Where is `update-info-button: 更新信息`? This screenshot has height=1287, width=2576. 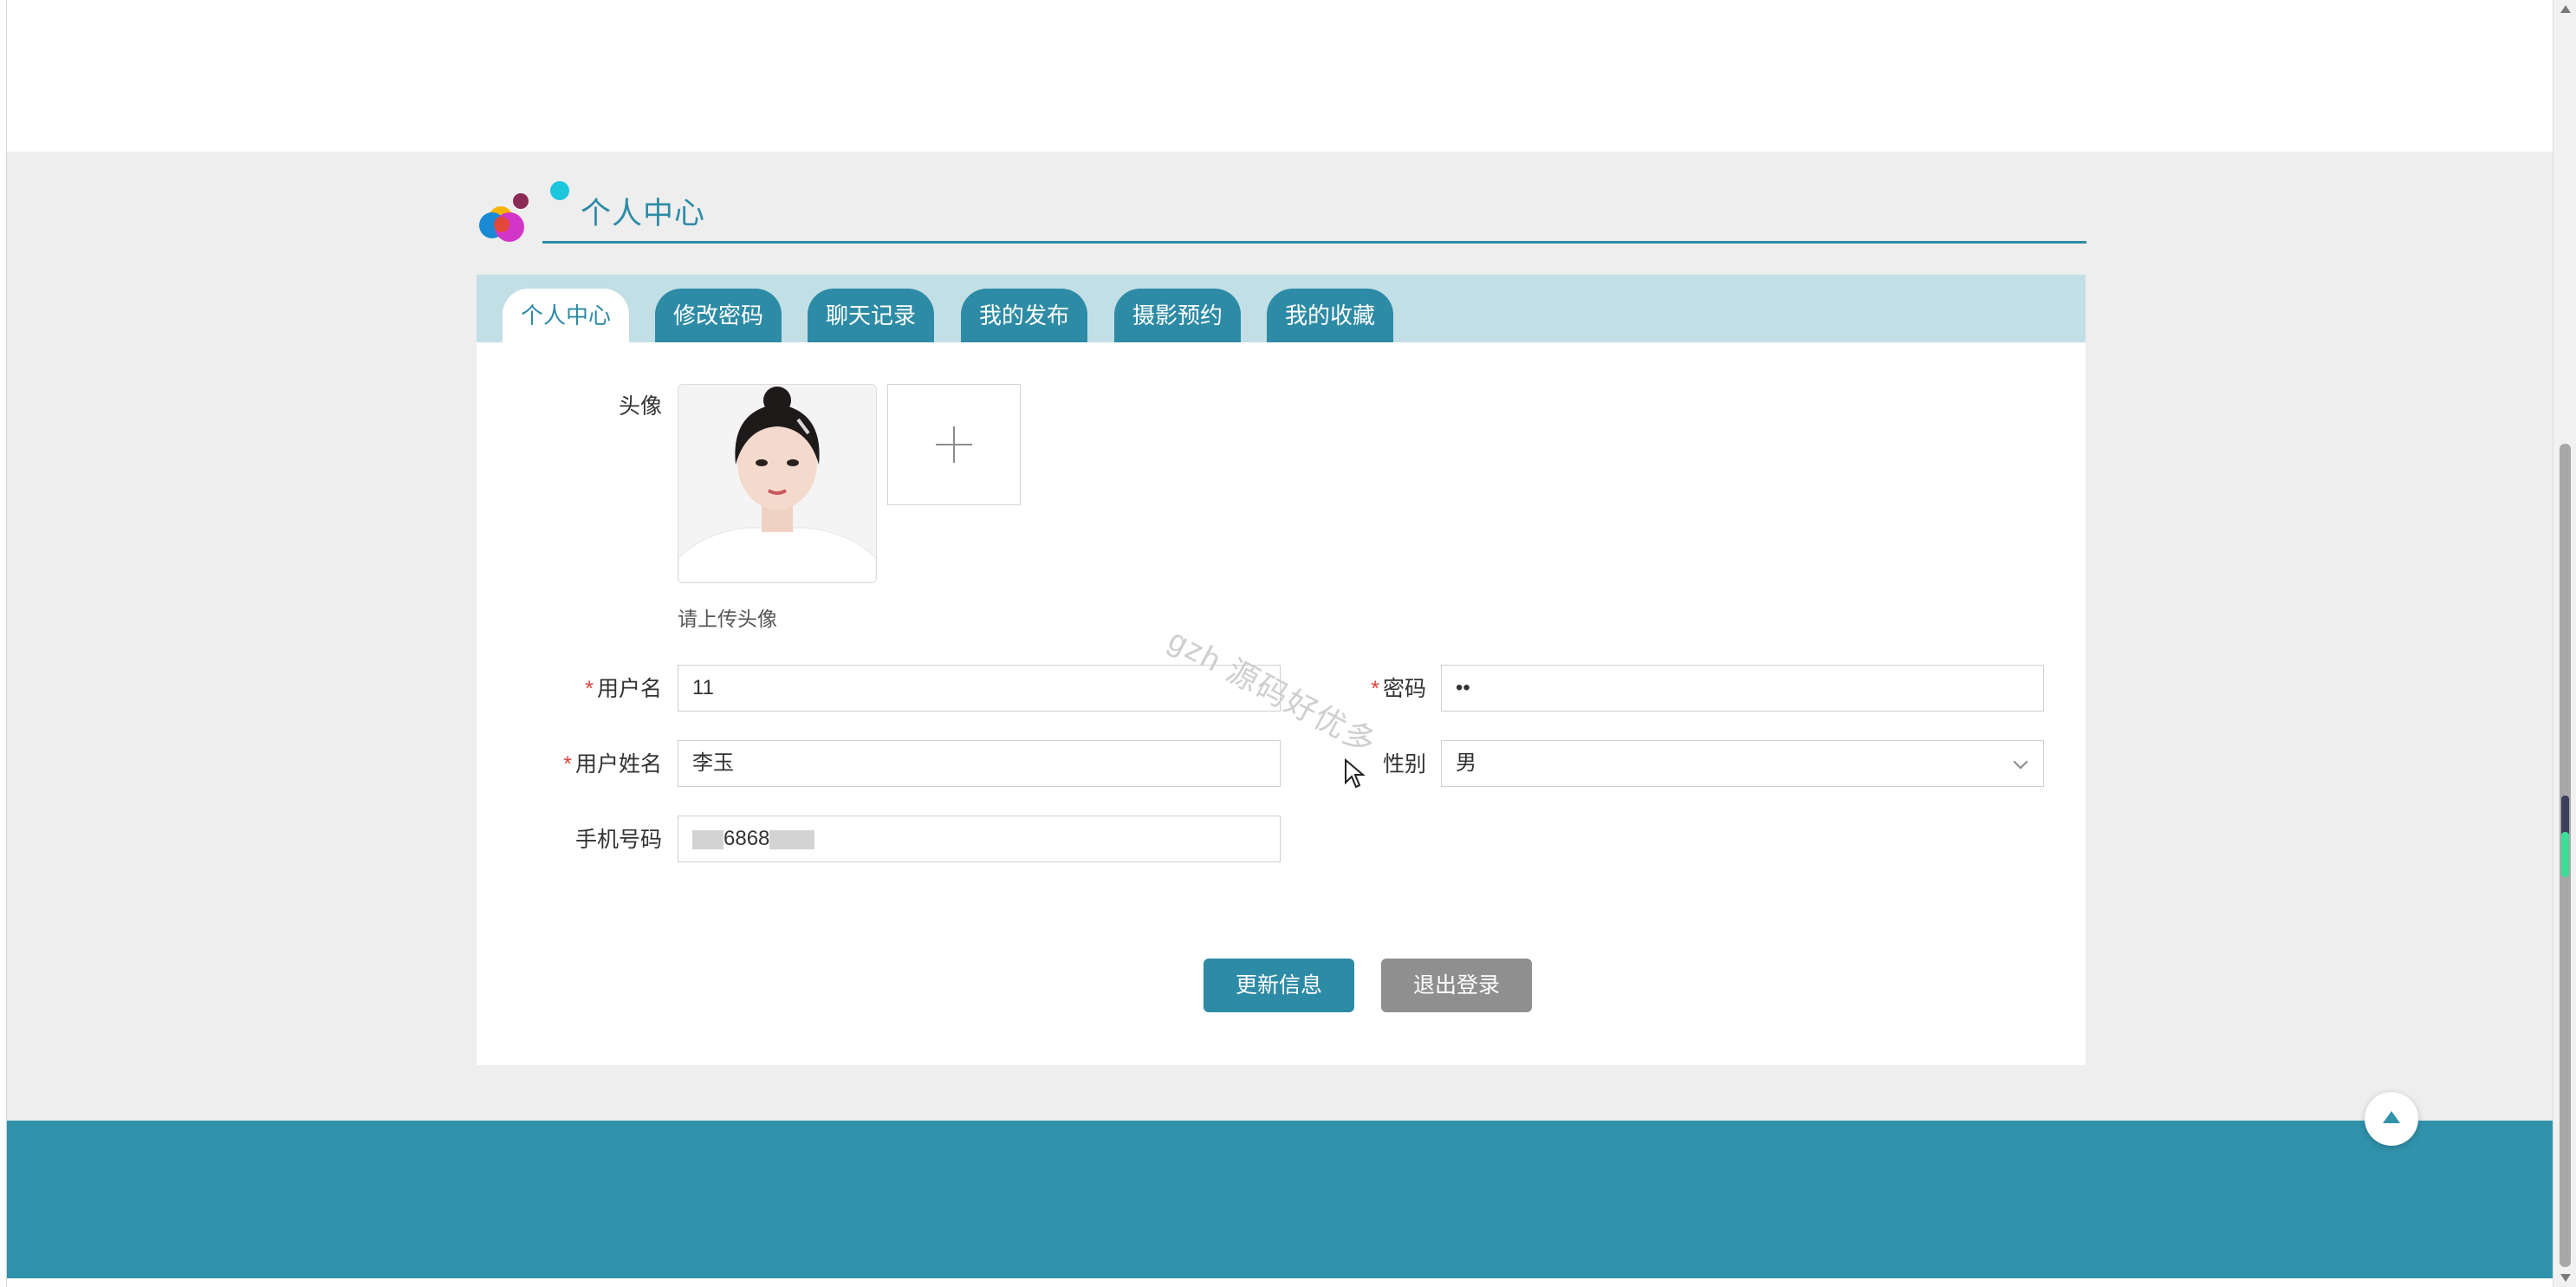 update-info-button: 更新信息 is located at coordinates (1279, 985).